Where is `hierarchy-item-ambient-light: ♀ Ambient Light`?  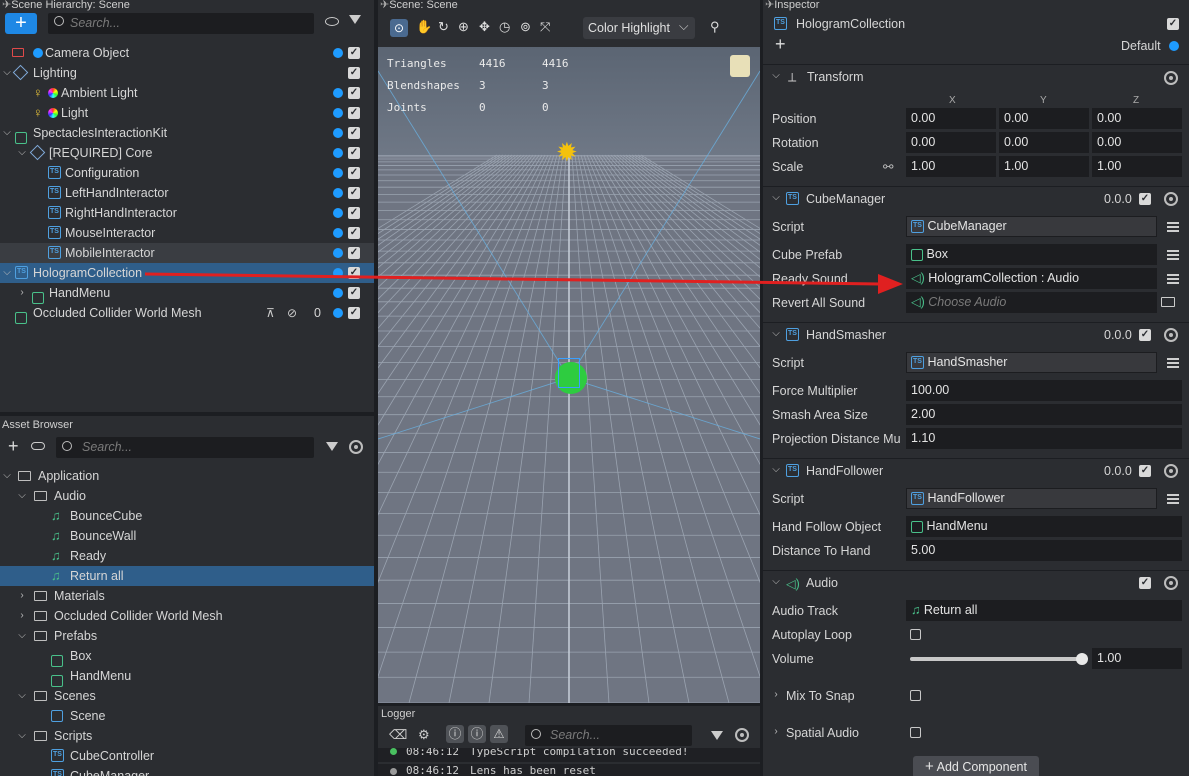
hierarchy-item-ambient-light: ♀ Ambient Light is located at coordinates (187, 93).